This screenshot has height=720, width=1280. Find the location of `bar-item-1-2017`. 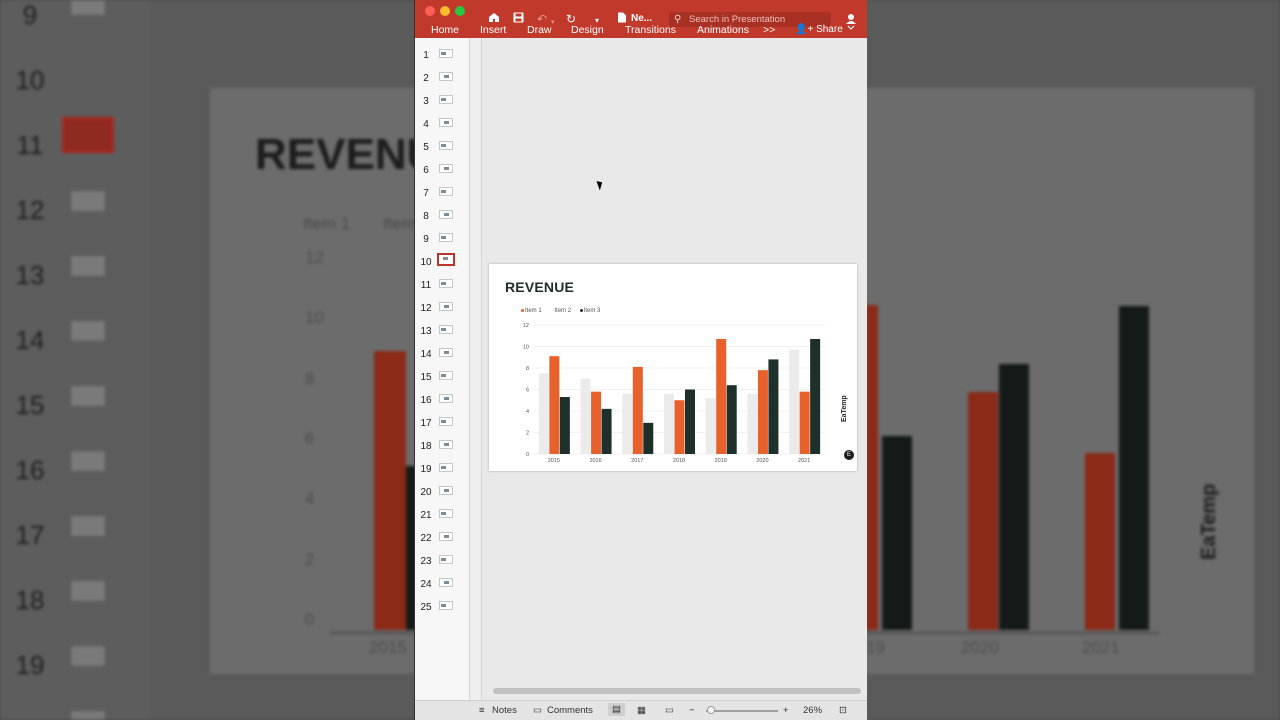

bar-item-1-2017 is located at coordinates (627, 423).